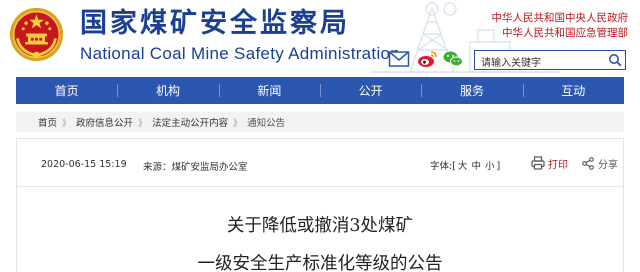  I want to click on nav-item-service: 服务, so click(471, 90).